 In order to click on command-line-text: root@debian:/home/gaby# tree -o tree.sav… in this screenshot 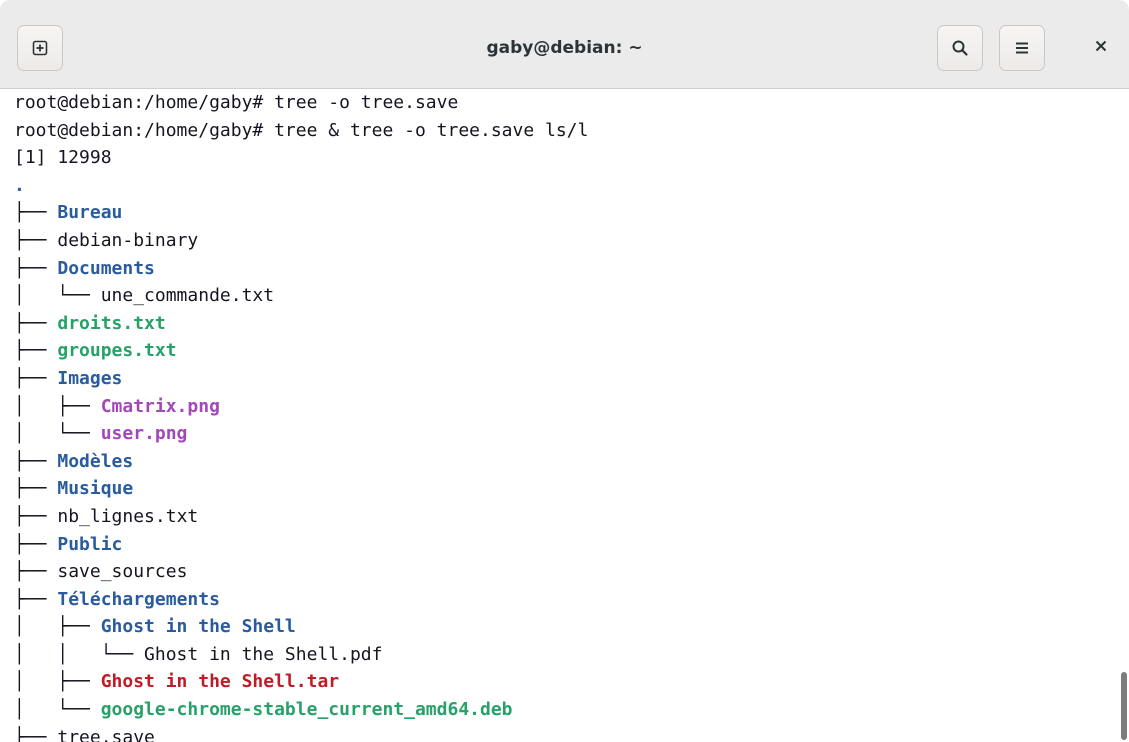, I will do `click(236, 102)`.